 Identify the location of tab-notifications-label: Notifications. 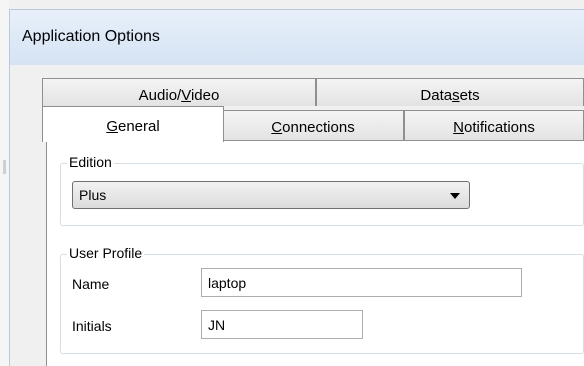
(494, 127).